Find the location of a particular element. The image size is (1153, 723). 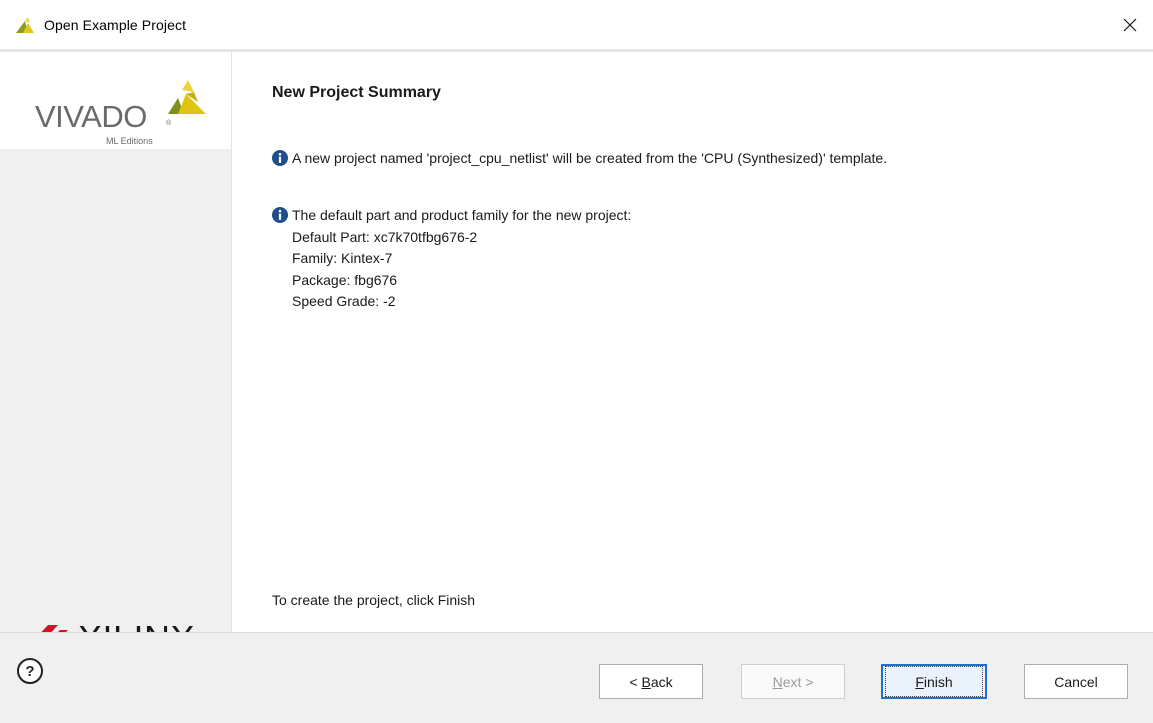

back-rest: ack is located at coordinates (661, 681).